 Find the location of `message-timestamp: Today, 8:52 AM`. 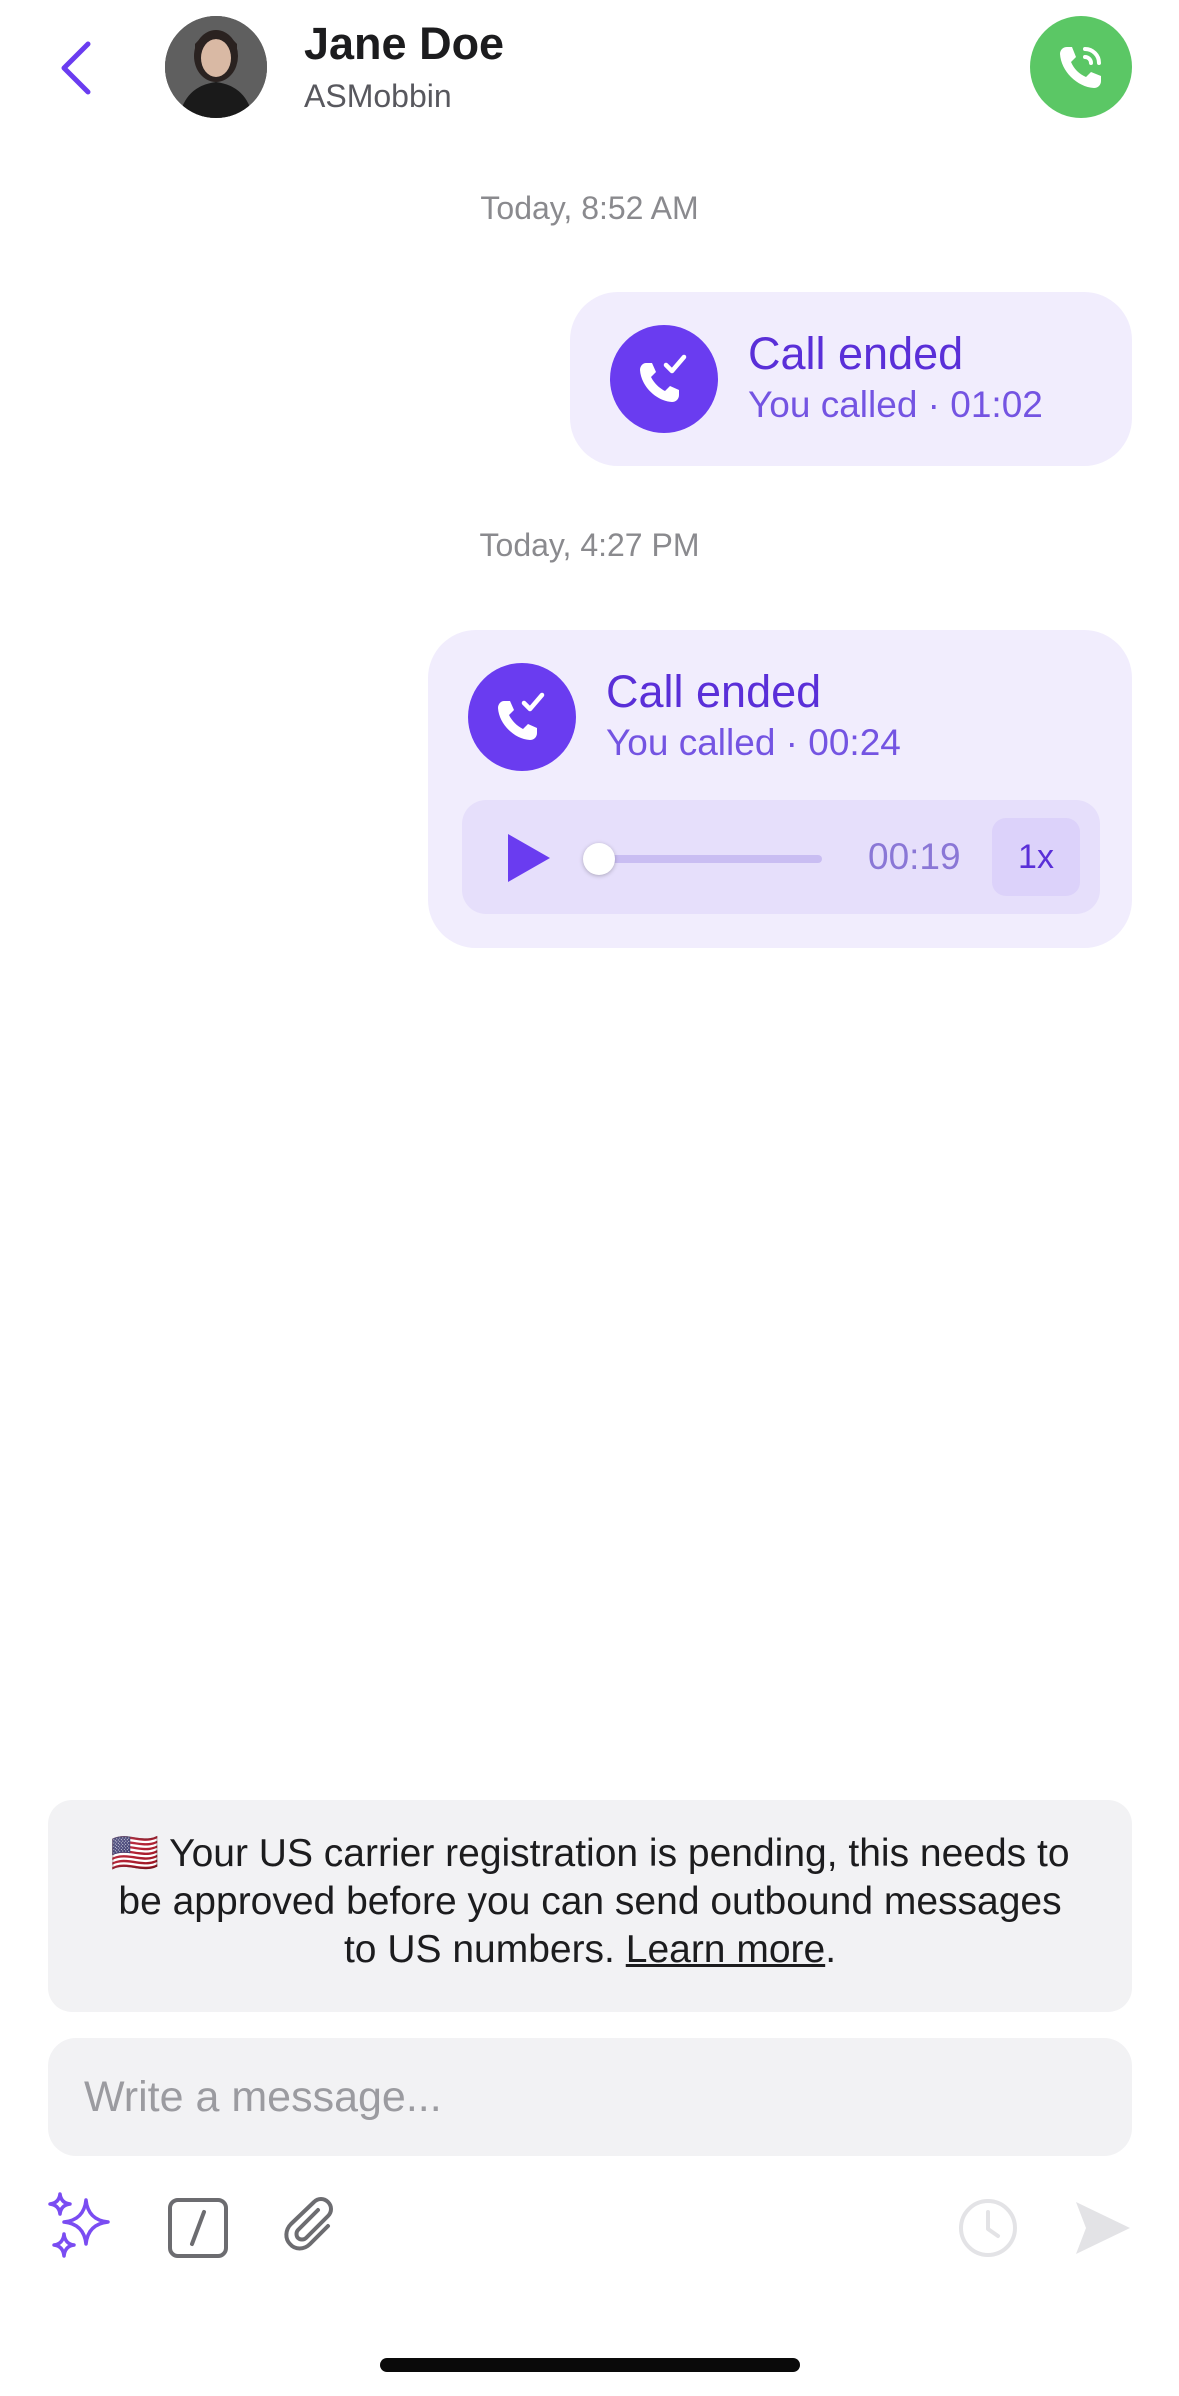

message-timestamp: Today, 8:52 AM is located at coordinates (589, 208).